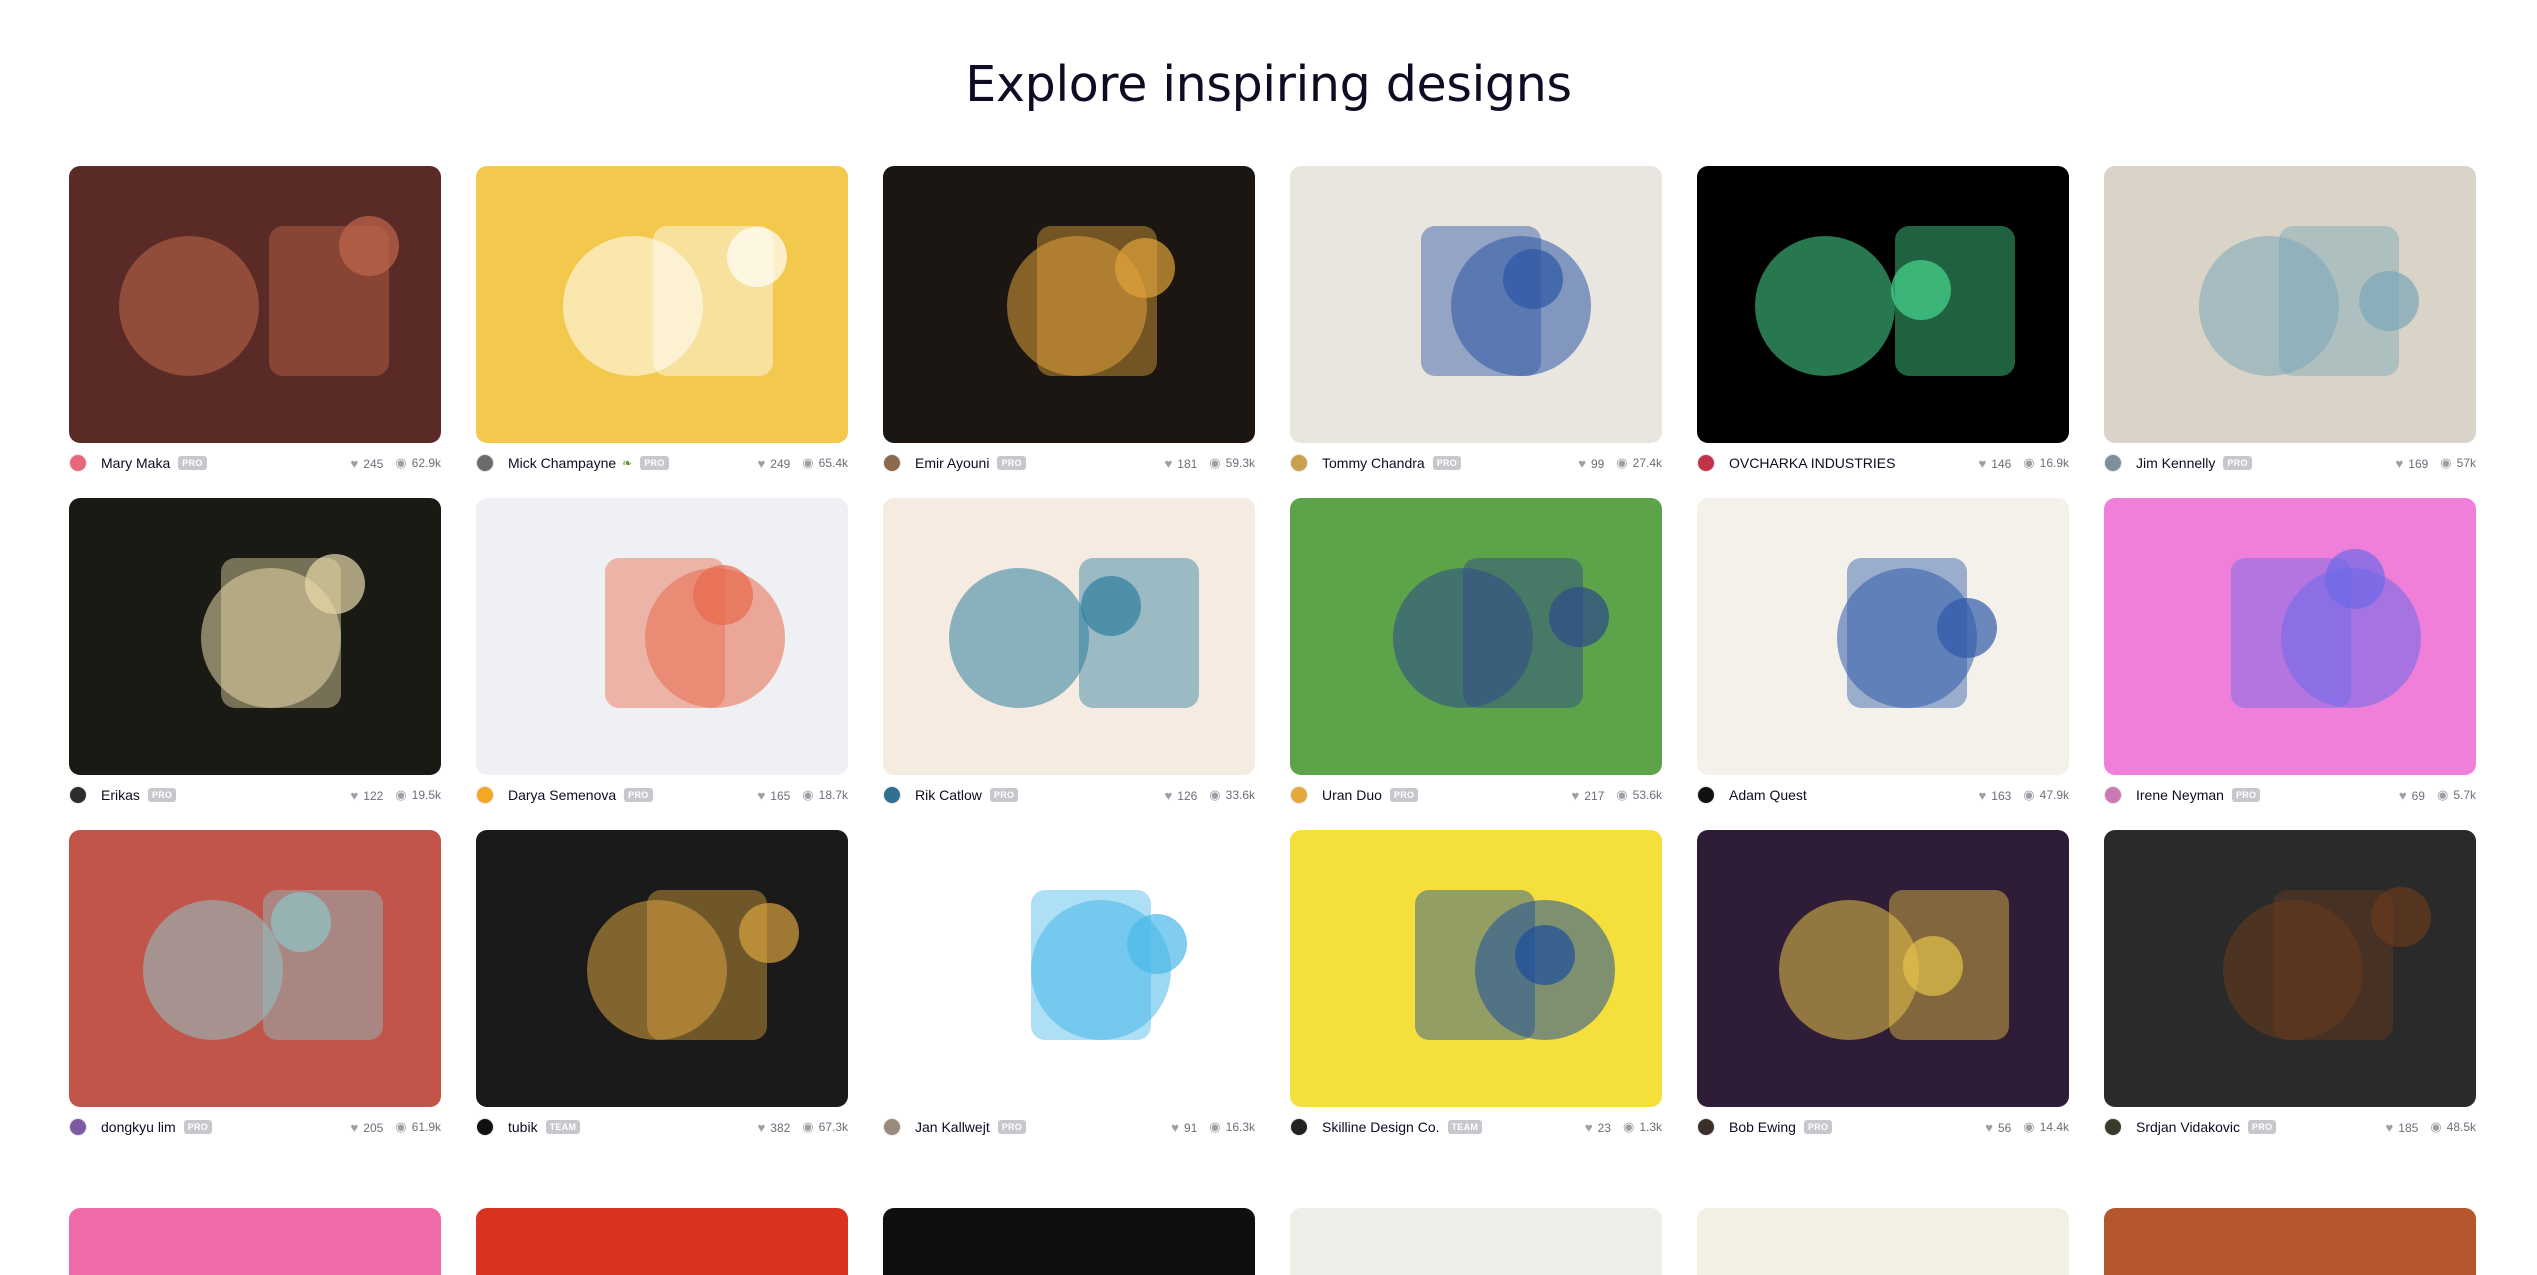 The image size is (2537, 1275). I want to click on shot-card: Irene Neyman PRO ♥ 69 ◉ 5.7k, so click(2290, 652).